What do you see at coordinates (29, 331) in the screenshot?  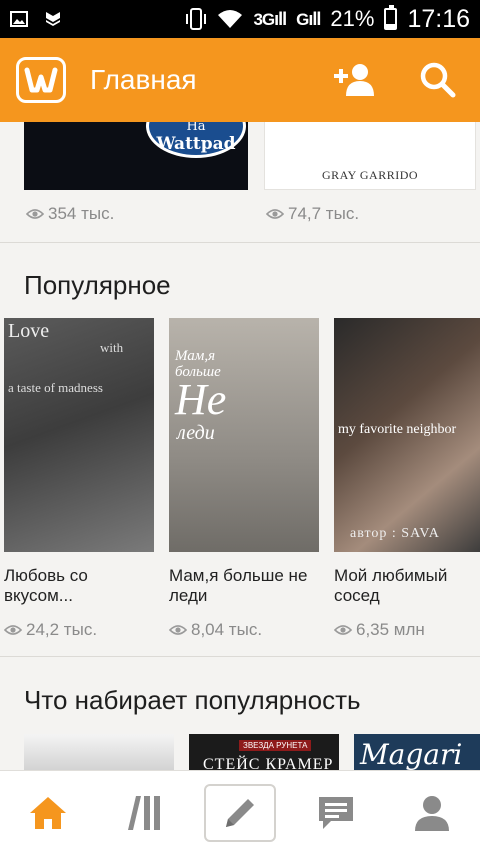 I see `cover-text: Love` at bounding box center [29, 331].